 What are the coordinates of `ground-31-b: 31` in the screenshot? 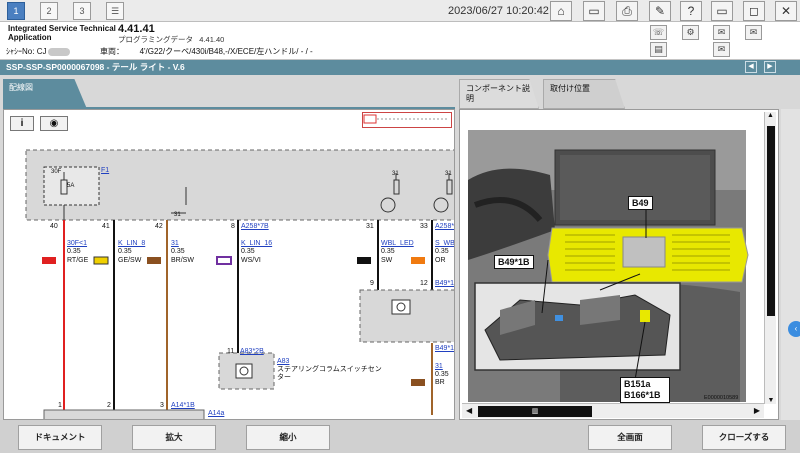 It's located at (395, 174).